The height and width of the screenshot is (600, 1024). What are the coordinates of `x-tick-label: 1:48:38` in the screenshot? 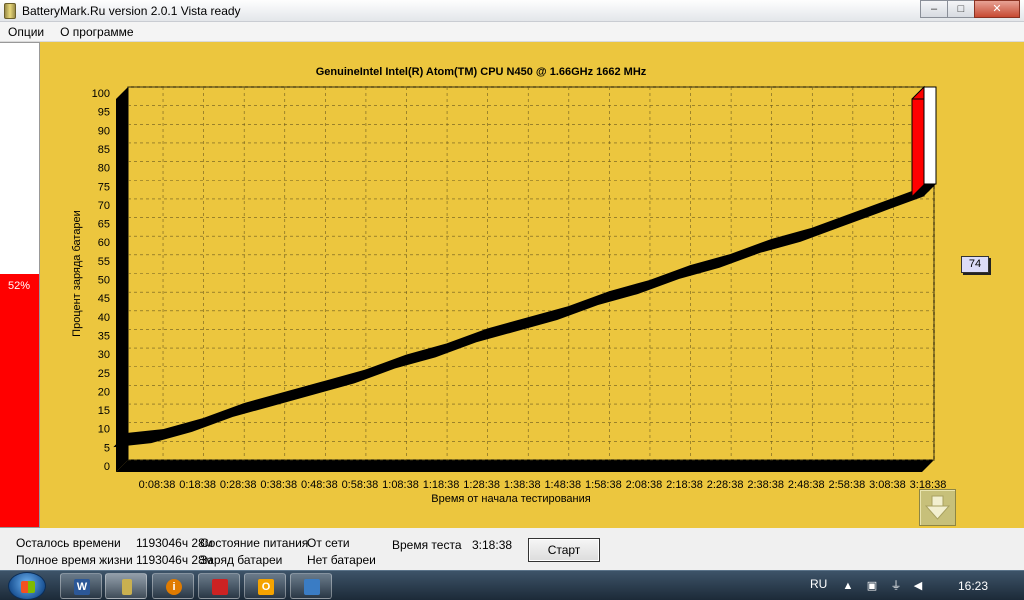 It's located at (562, 485).